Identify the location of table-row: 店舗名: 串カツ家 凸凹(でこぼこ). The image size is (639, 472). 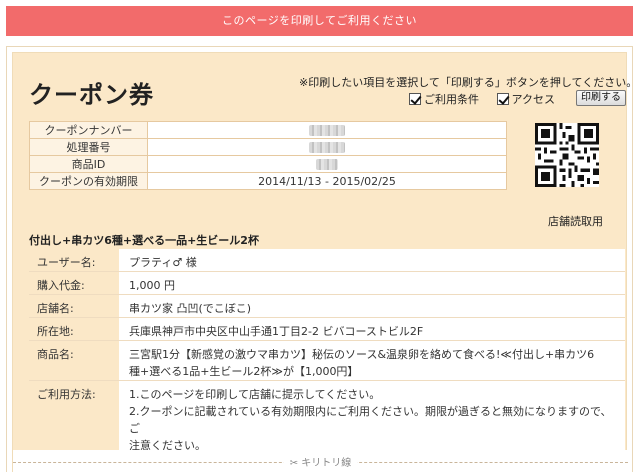
(327, 306).